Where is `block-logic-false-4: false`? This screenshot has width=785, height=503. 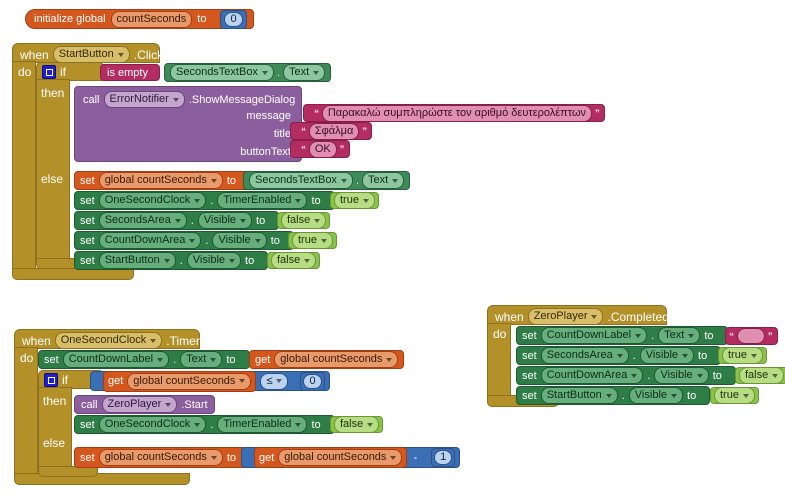 block-logic-false-4: false is located at coordinates (357, 424).